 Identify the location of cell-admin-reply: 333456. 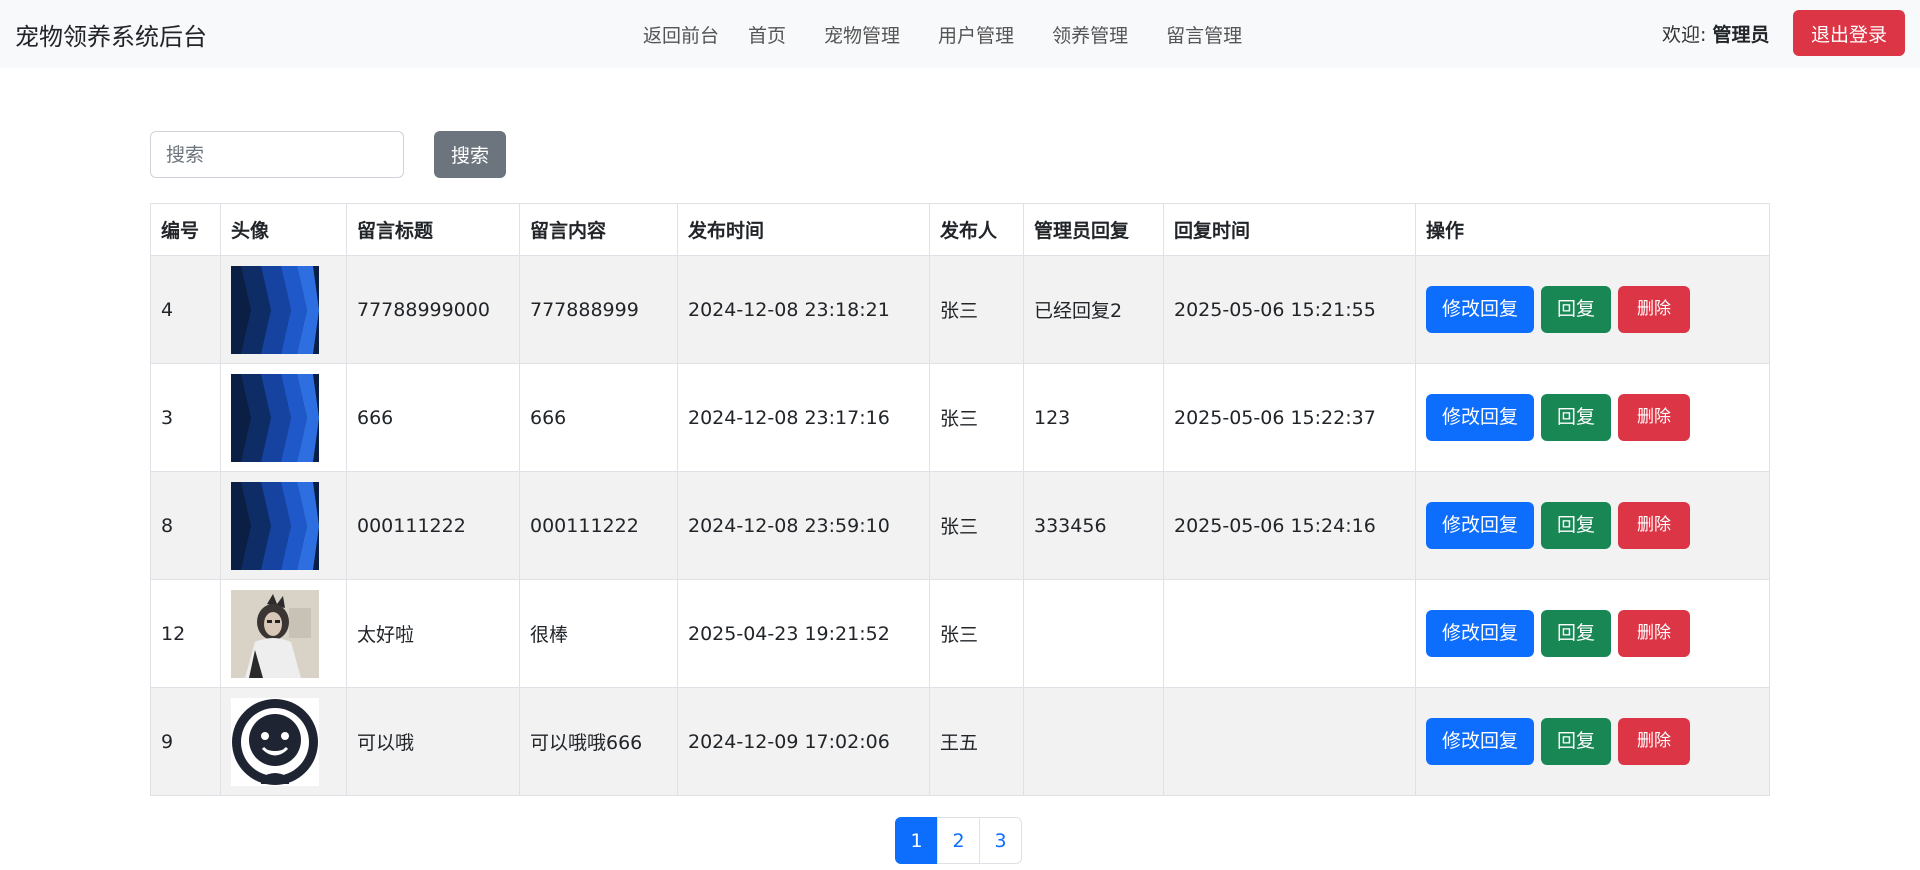
(1093, 525).